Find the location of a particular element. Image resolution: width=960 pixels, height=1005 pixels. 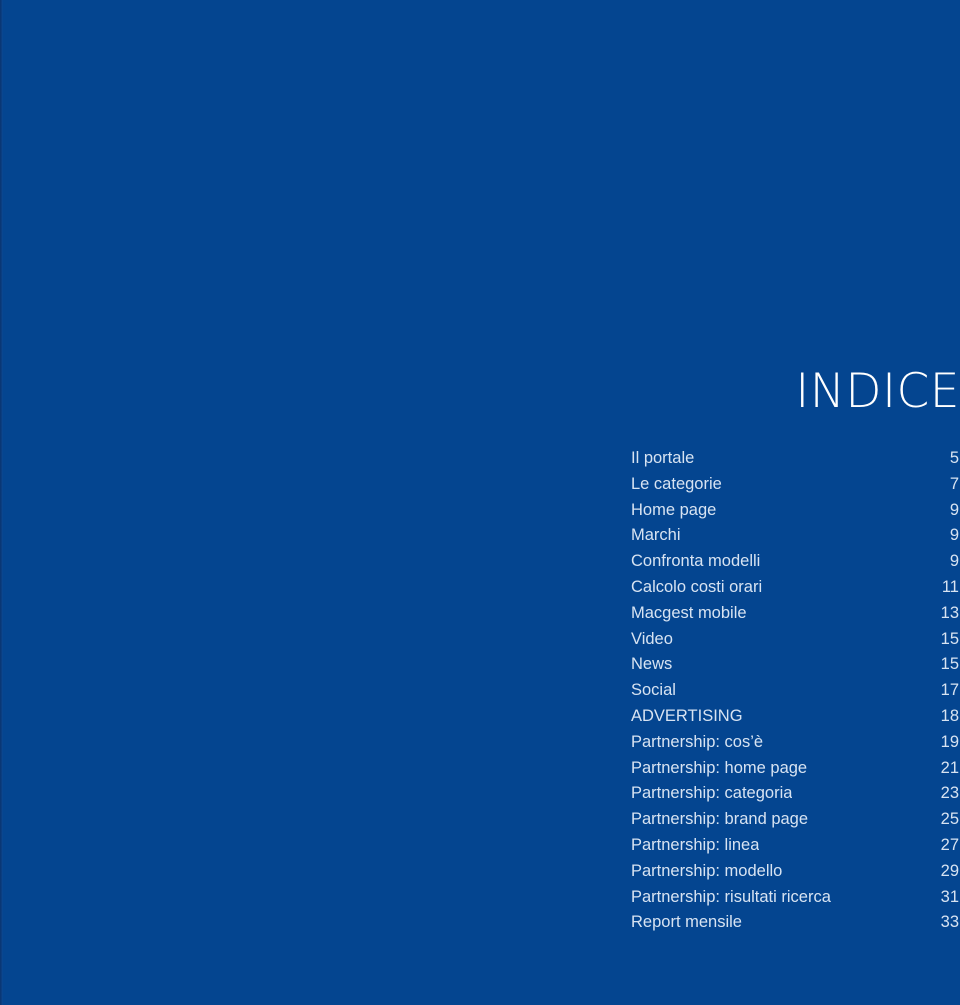

toc-entry-label: Partnership: risultati ricerca is located at coordinates (731, 896).